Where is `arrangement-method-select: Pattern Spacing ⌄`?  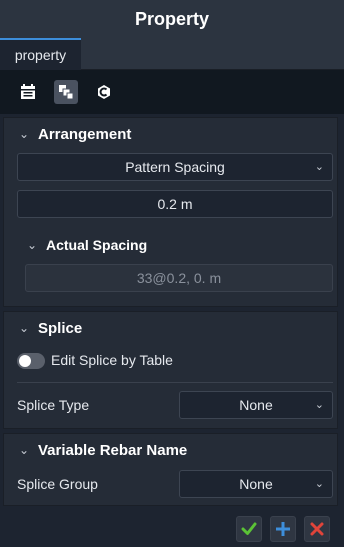
arrangement-method-select: Pattern Spacing ⌄ is located at coordinates (175, 167).